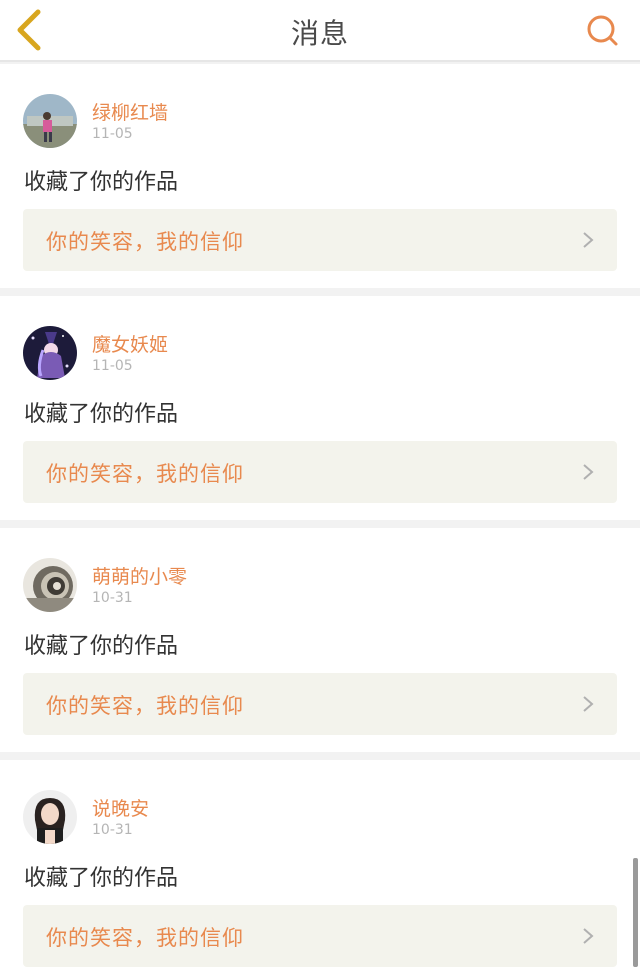 The height and width of the screenshot is (967, 640). What do you see at coordinates (130, 111) in the screenshot?
I see `user-name: 绿柳红墙` at bounding box center [130, 111].